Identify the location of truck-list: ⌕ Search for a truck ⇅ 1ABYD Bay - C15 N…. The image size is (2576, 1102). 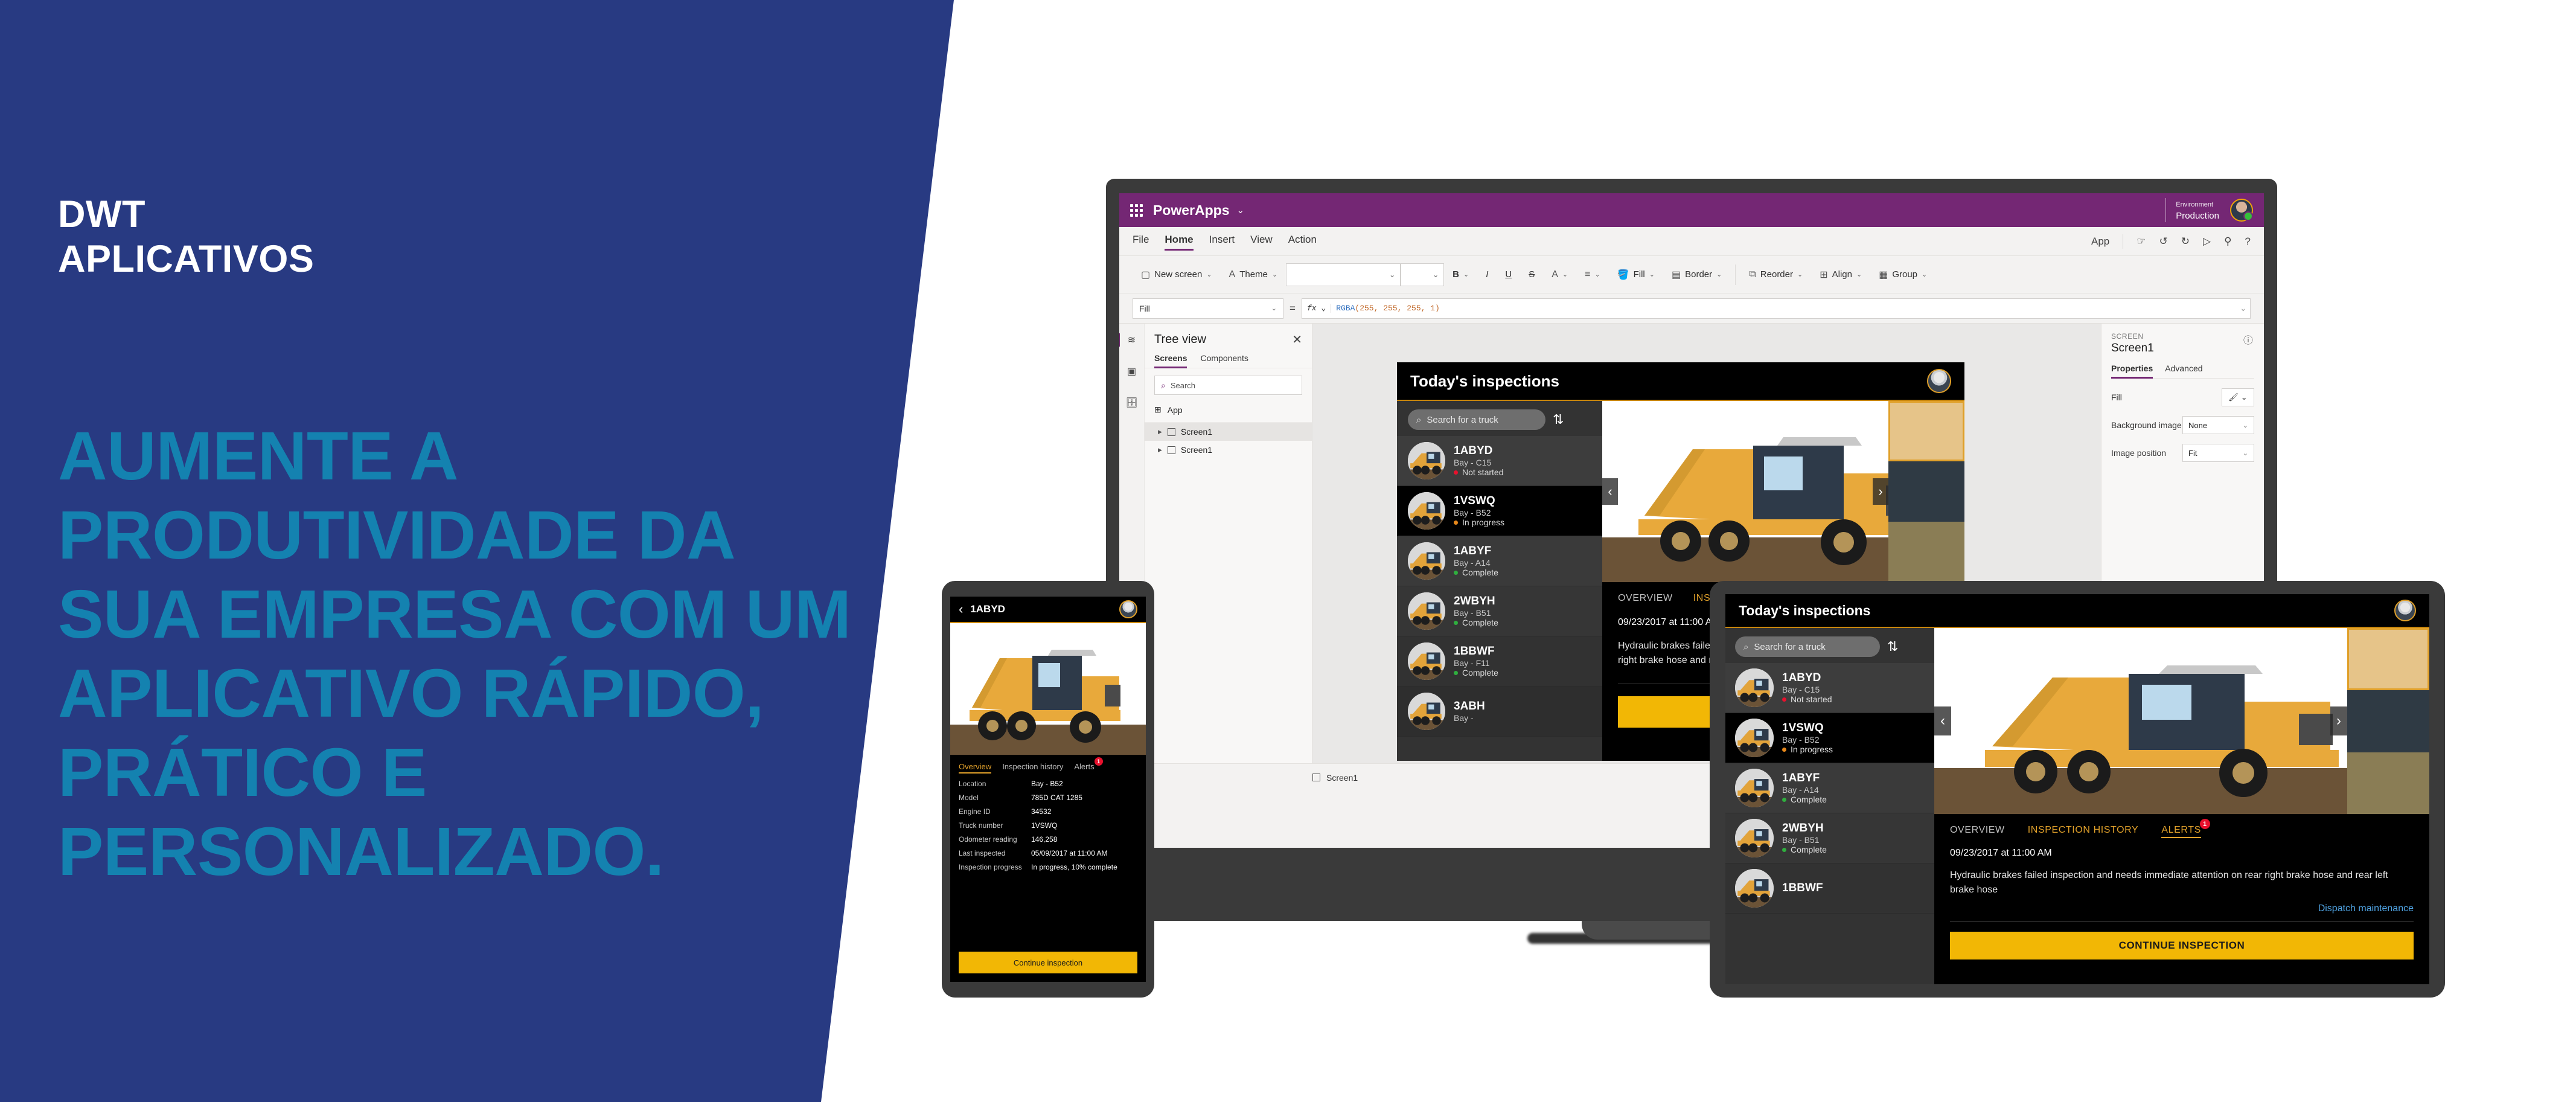
(1830, 806).